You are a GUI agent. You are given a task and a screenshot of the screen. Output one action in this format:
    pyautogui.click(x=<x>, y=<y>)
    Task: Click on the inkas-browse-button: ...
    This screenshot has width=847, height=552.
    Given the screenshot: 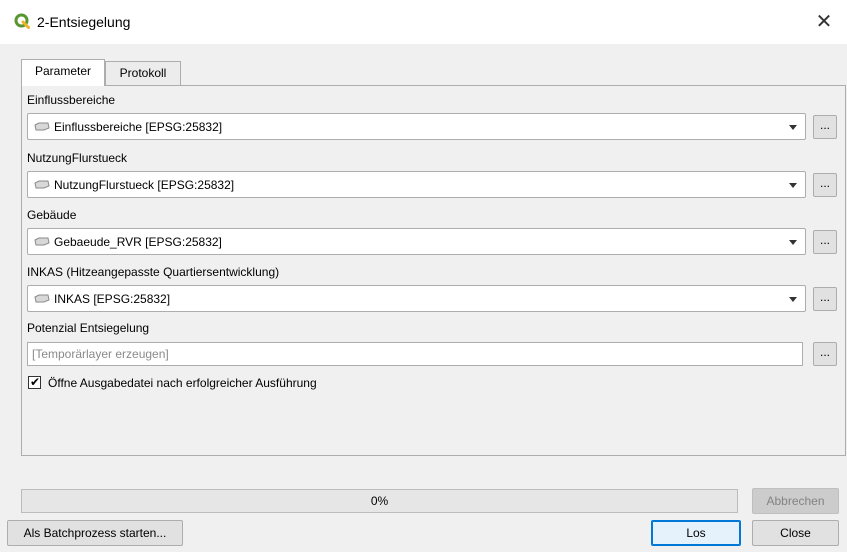 What is the action you would take?
    pyautogui.click(x=825, y=299)
    